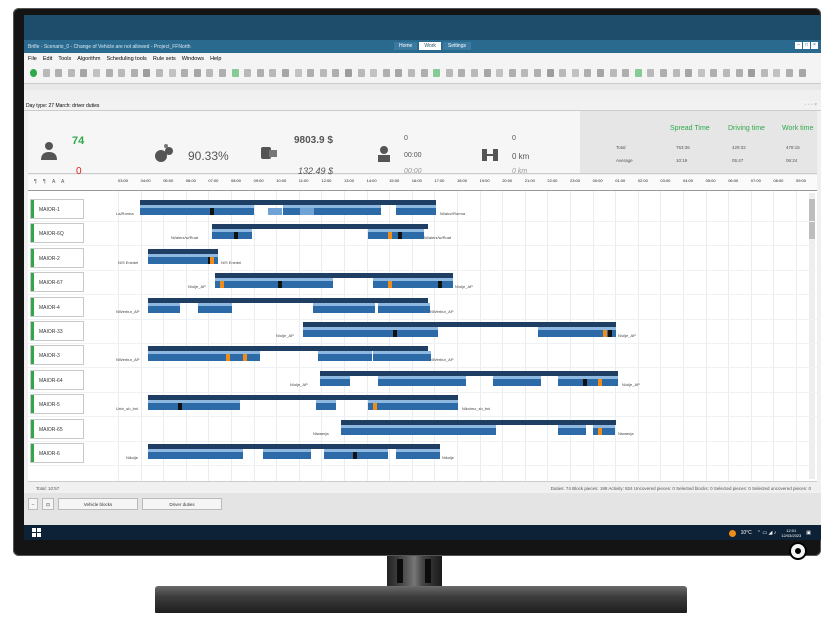 The height and width of the screenshot is (619, 829). Describe the element at coordinates (88, 59) in the screenshot. I see `menu-algorithm: Algorithm` at that location.